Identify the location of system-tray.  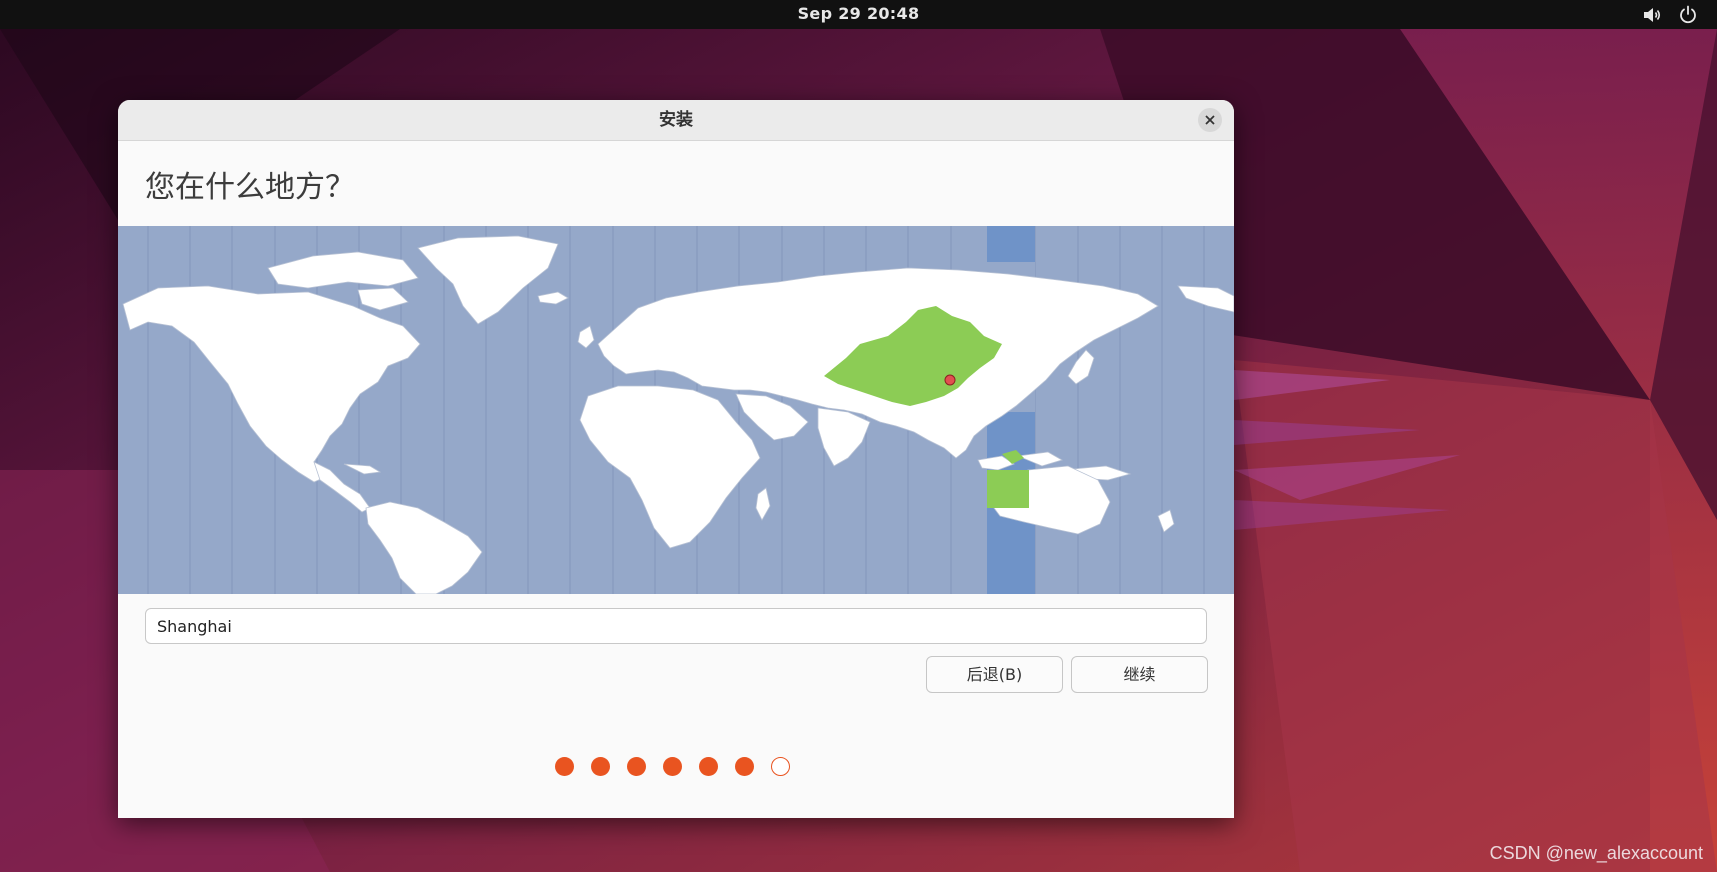
(1670, 15).